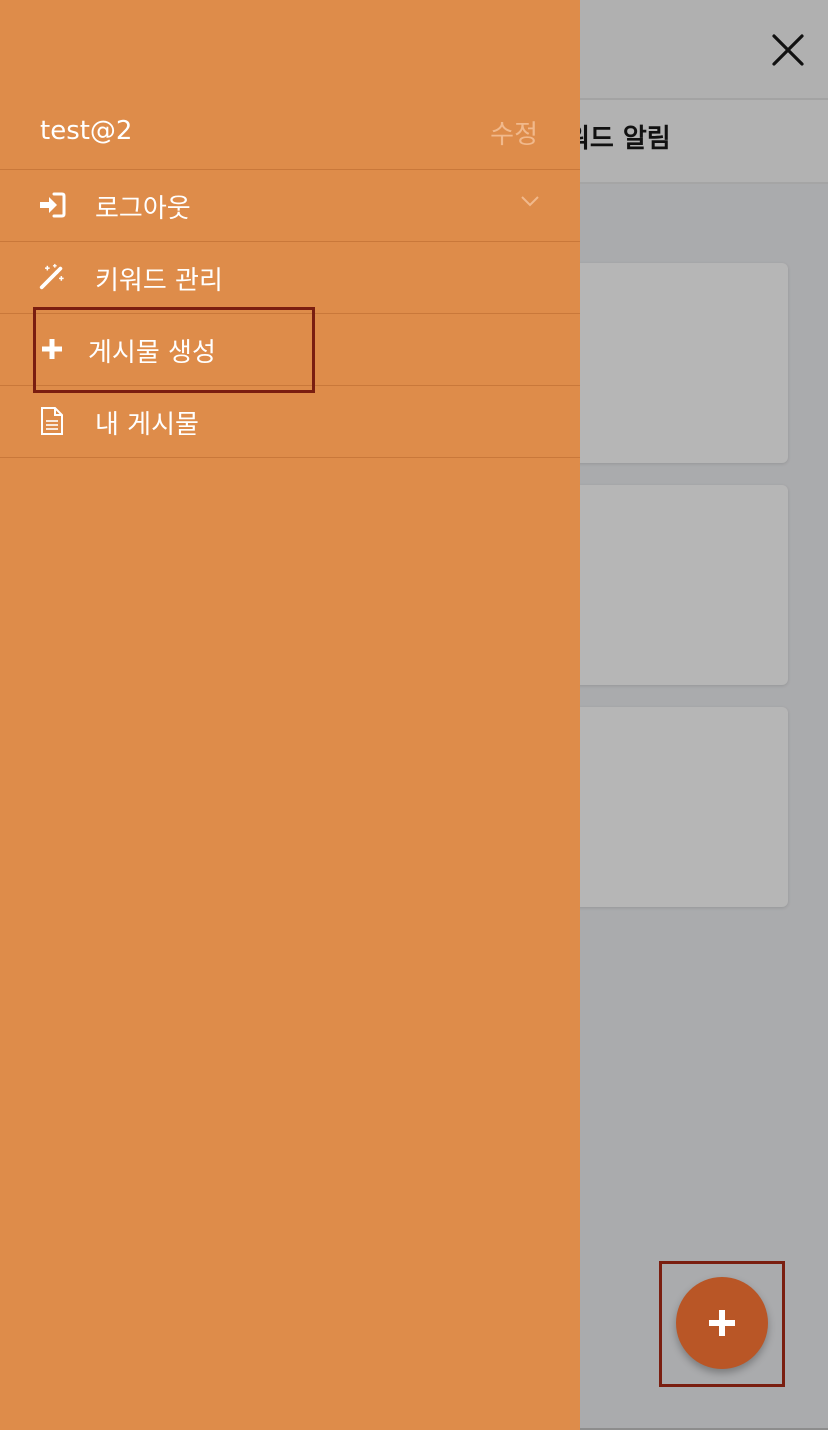  What do you see at coordinates (530, 201) in the screenshot?
I see `chevron-down-icon` at bounding box center [530, 201].